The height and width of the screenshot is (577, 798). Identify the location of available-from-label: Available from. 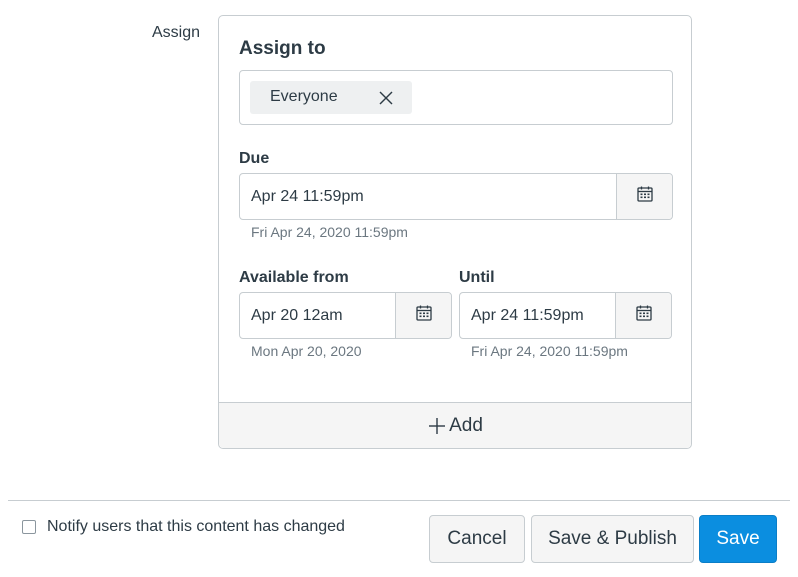
(294, 277).